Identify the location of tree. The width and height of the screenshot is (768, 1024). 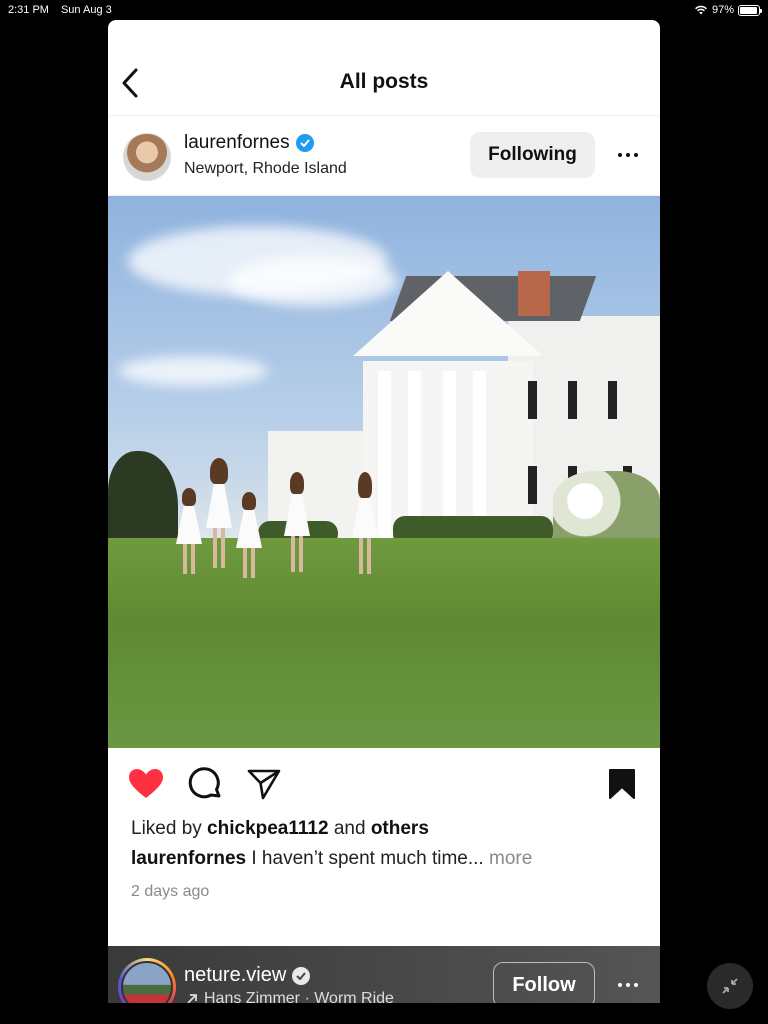
(143, 501).